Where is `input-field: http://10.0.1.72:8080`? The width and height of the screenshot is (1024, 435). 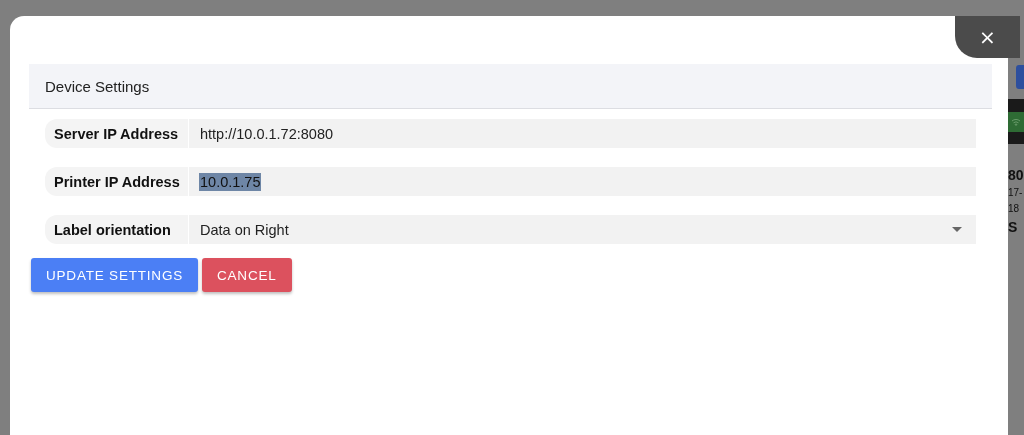
input-field: http://10.0.1.72:8080 is located at coordinates (582, 133).